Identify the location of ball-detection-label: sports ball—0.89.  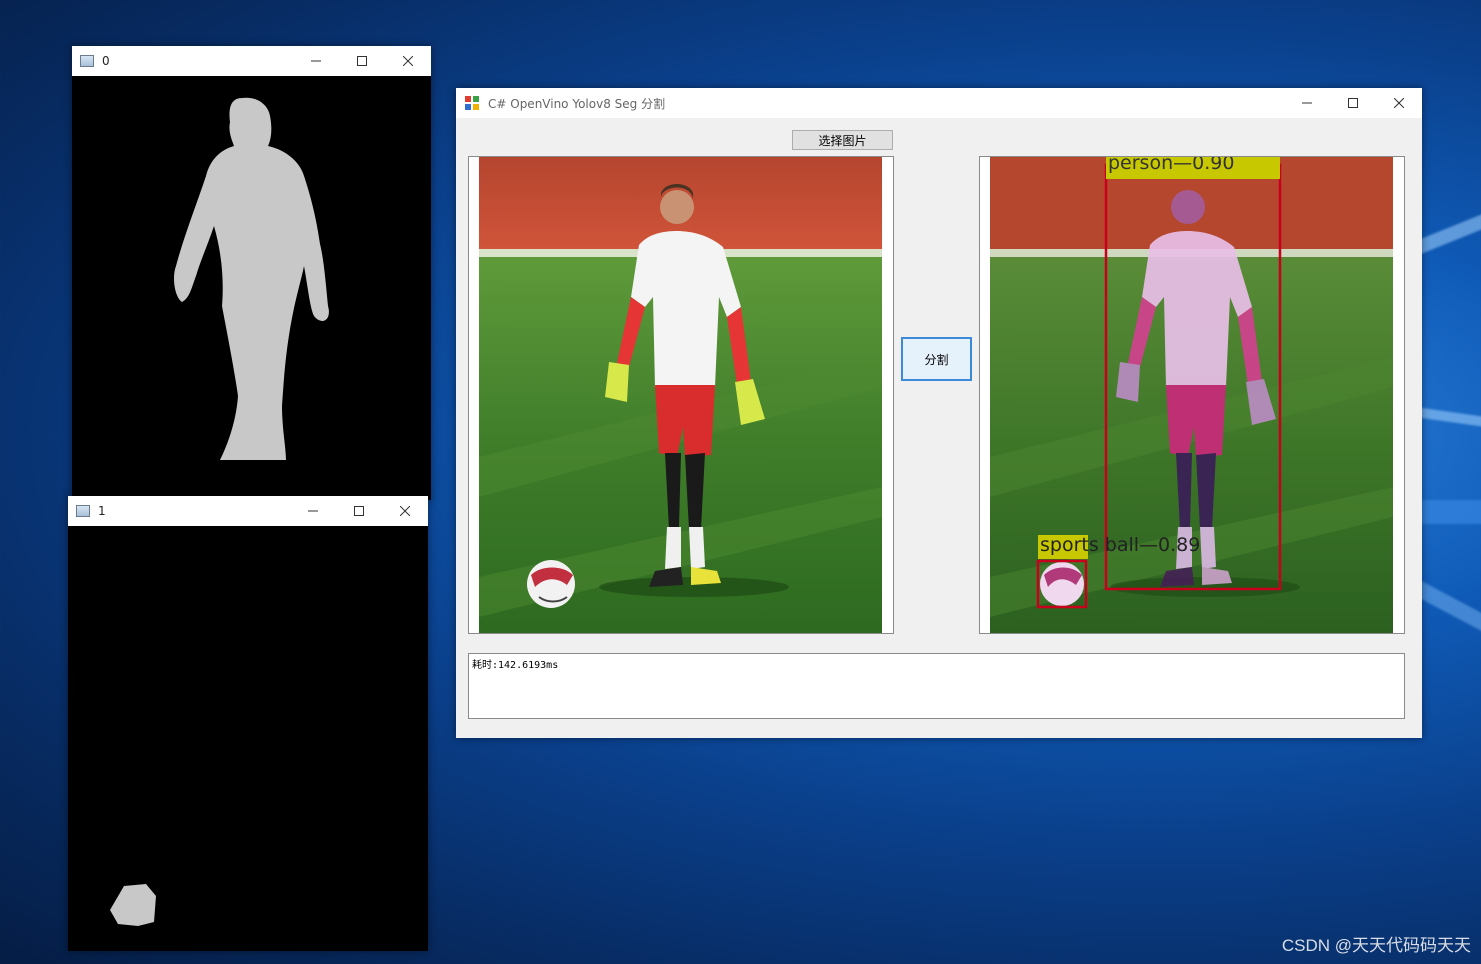
(1120, 545).